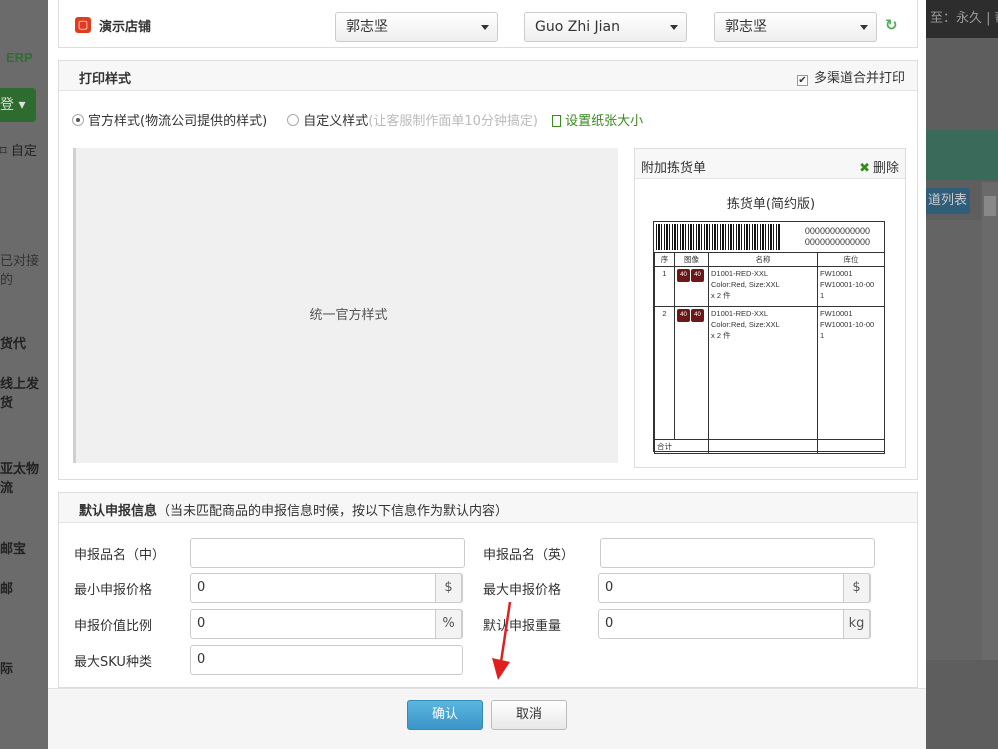  Describe the element at coordinates (19, 57) in the screenshot. I see `erp-label: ERP` at that location.